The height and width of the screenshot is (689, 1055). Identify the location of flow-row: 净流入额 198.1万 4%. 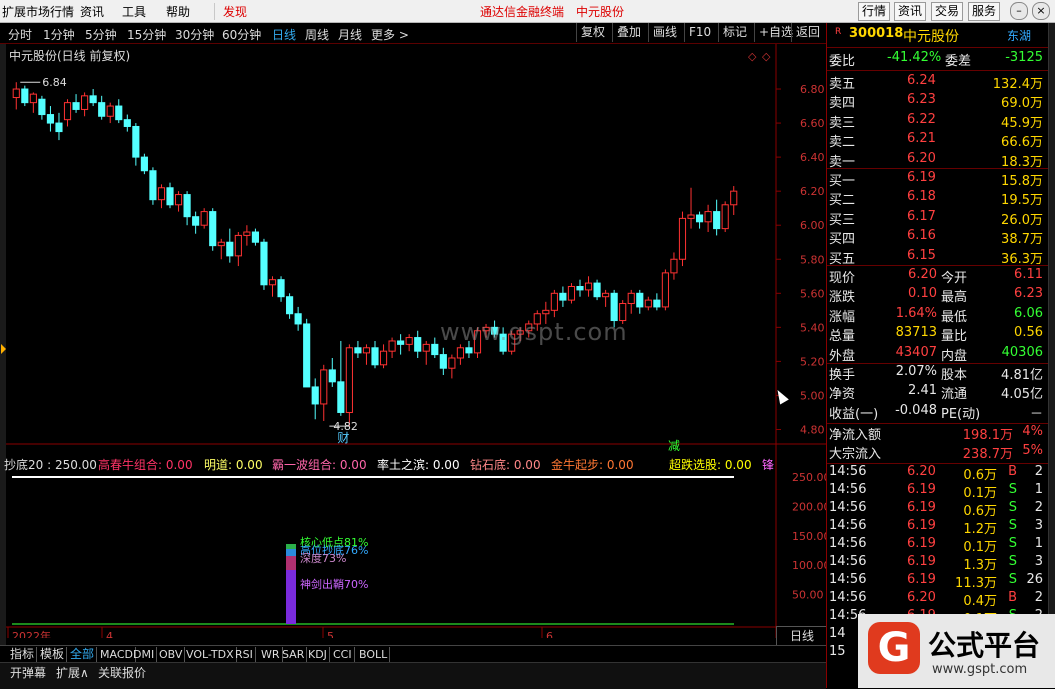
(939, 433).